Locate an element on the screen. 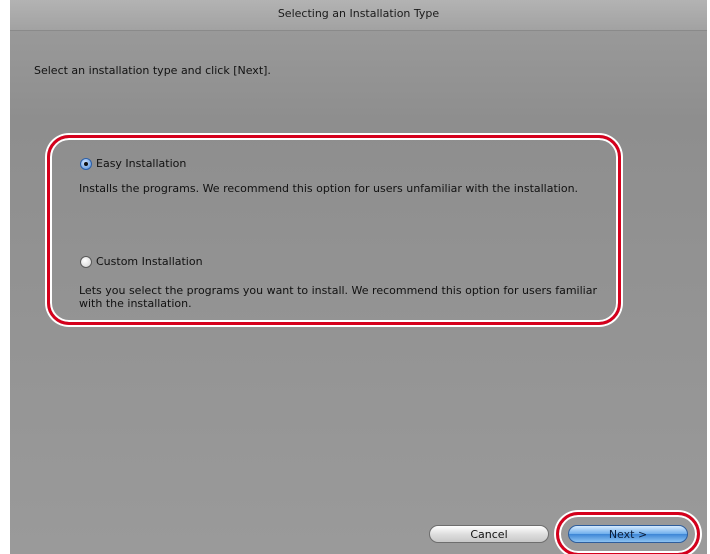  easy-installation-radio is located at coordinates (86, 164).